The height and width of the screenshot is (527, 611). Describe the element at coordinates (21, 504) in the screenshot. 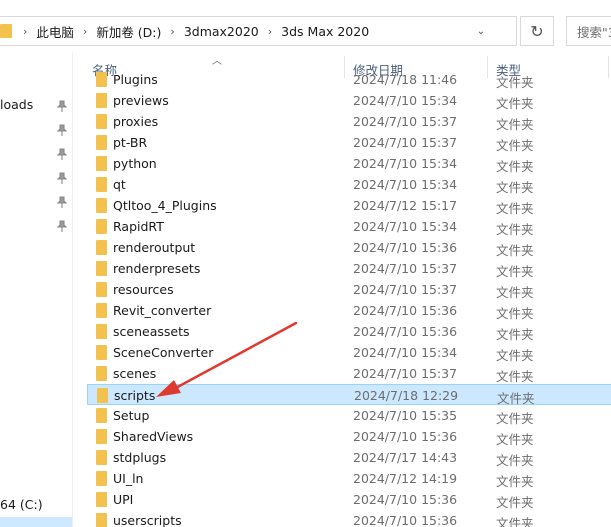

I see `nav-item-drive-c: 64 (C:)` at that location.